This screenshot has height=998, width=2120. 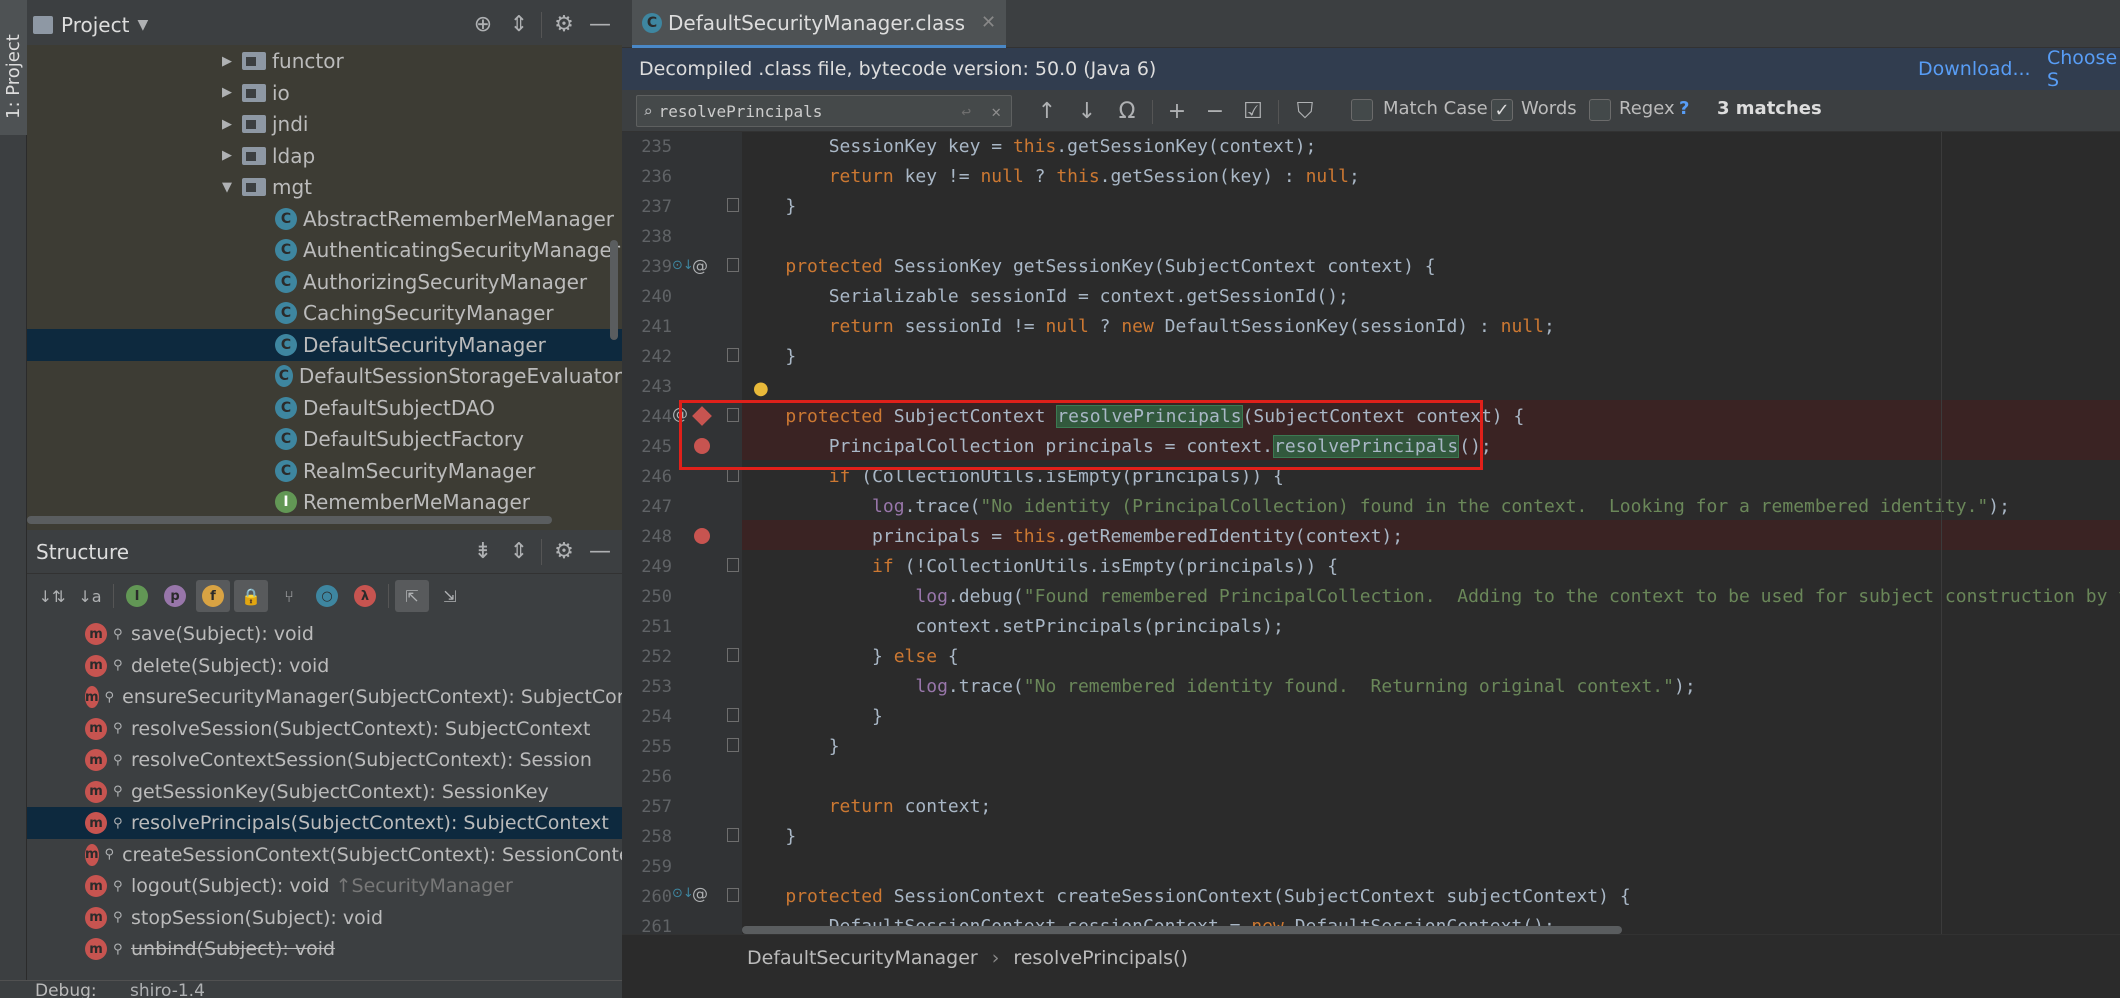 What do you see at coordinates (175, 596) in the screenshot?
I see `show-properties-icon: p` at bounding box center [175, 596].